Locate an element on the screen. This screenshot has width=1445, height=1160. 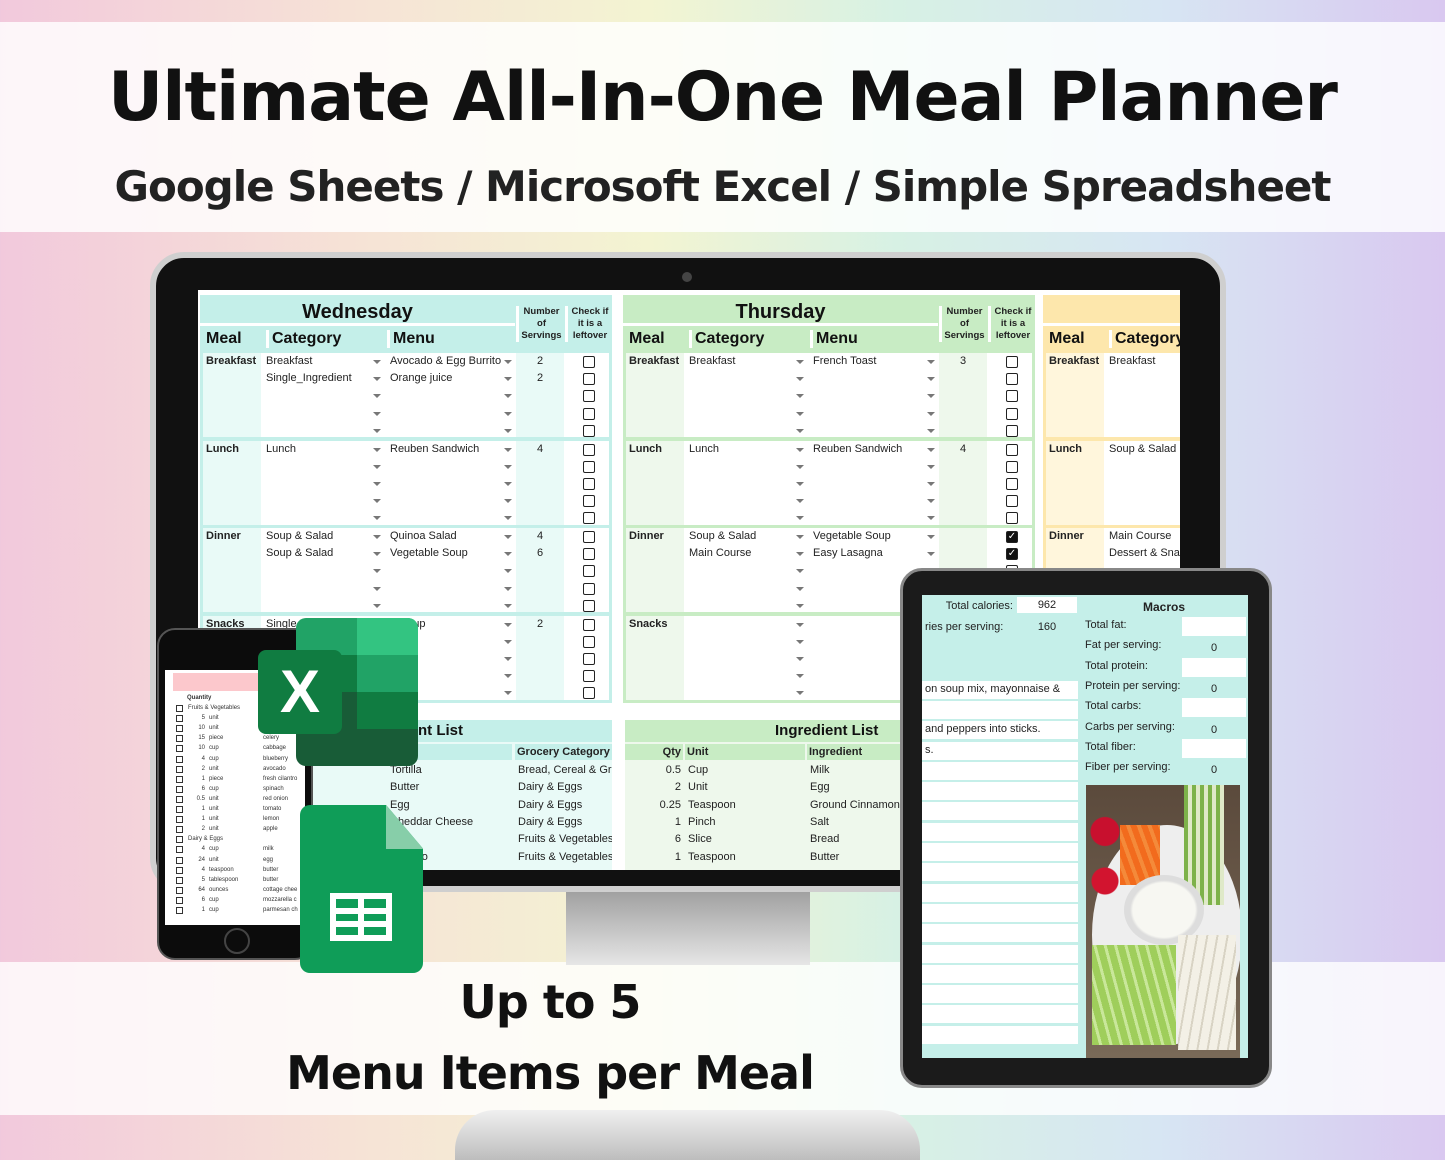
menu-dropdown: French Toast is located at coordinates (869, 361).